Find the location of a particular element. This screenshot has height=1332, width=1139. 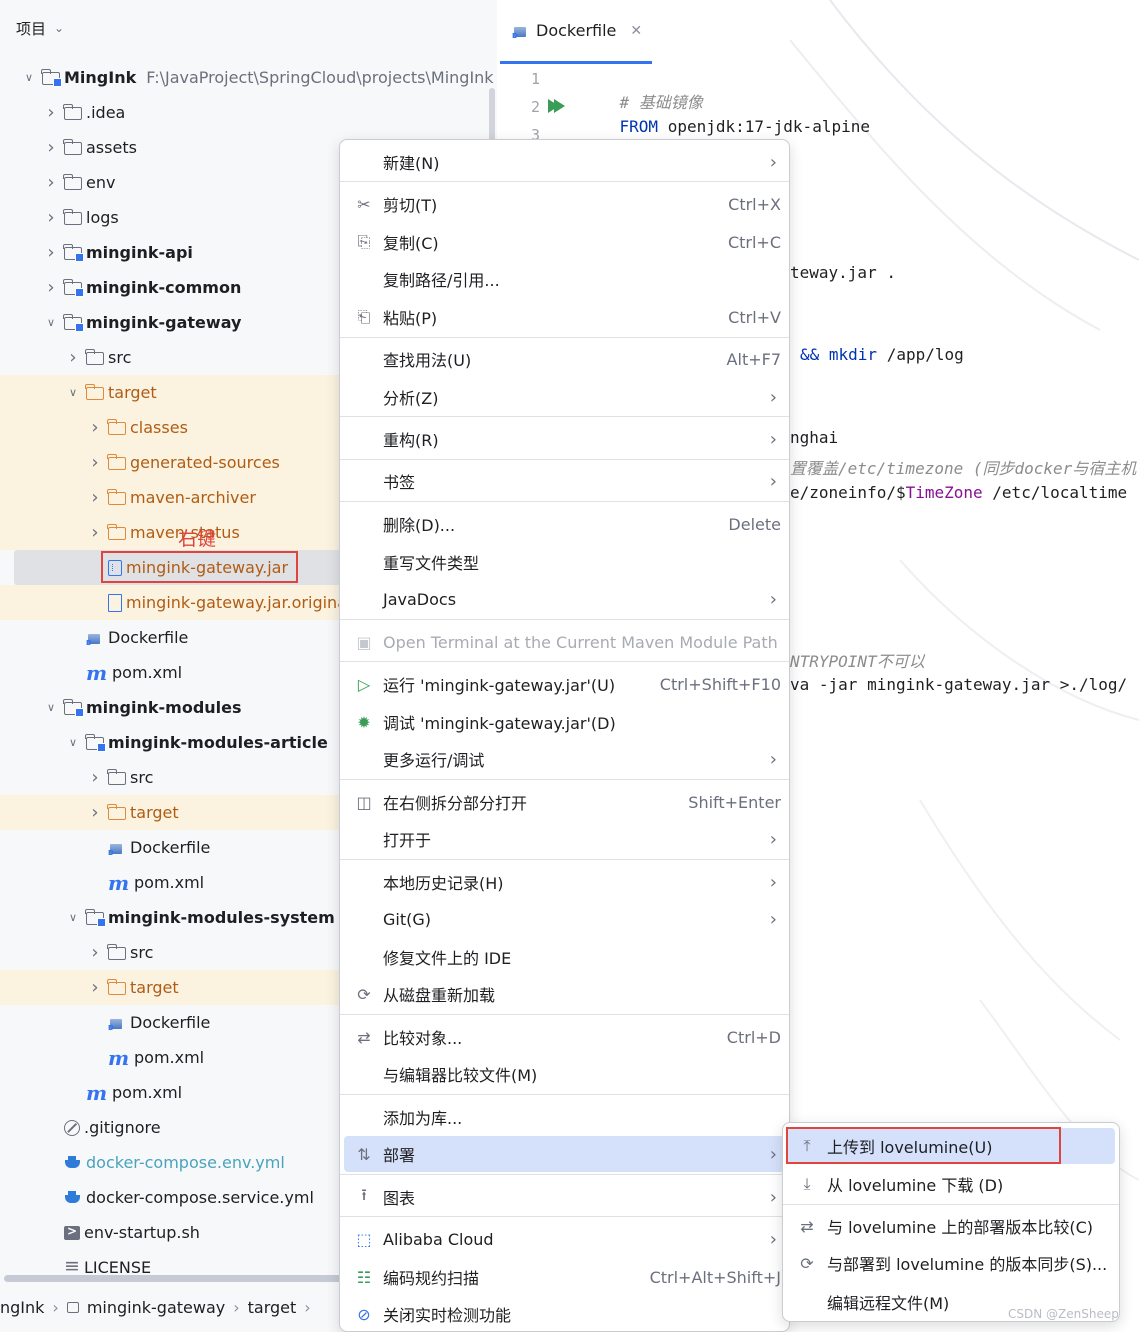

menu-item-label: Alibaba Cloud is located at coordinates (438, 1239).